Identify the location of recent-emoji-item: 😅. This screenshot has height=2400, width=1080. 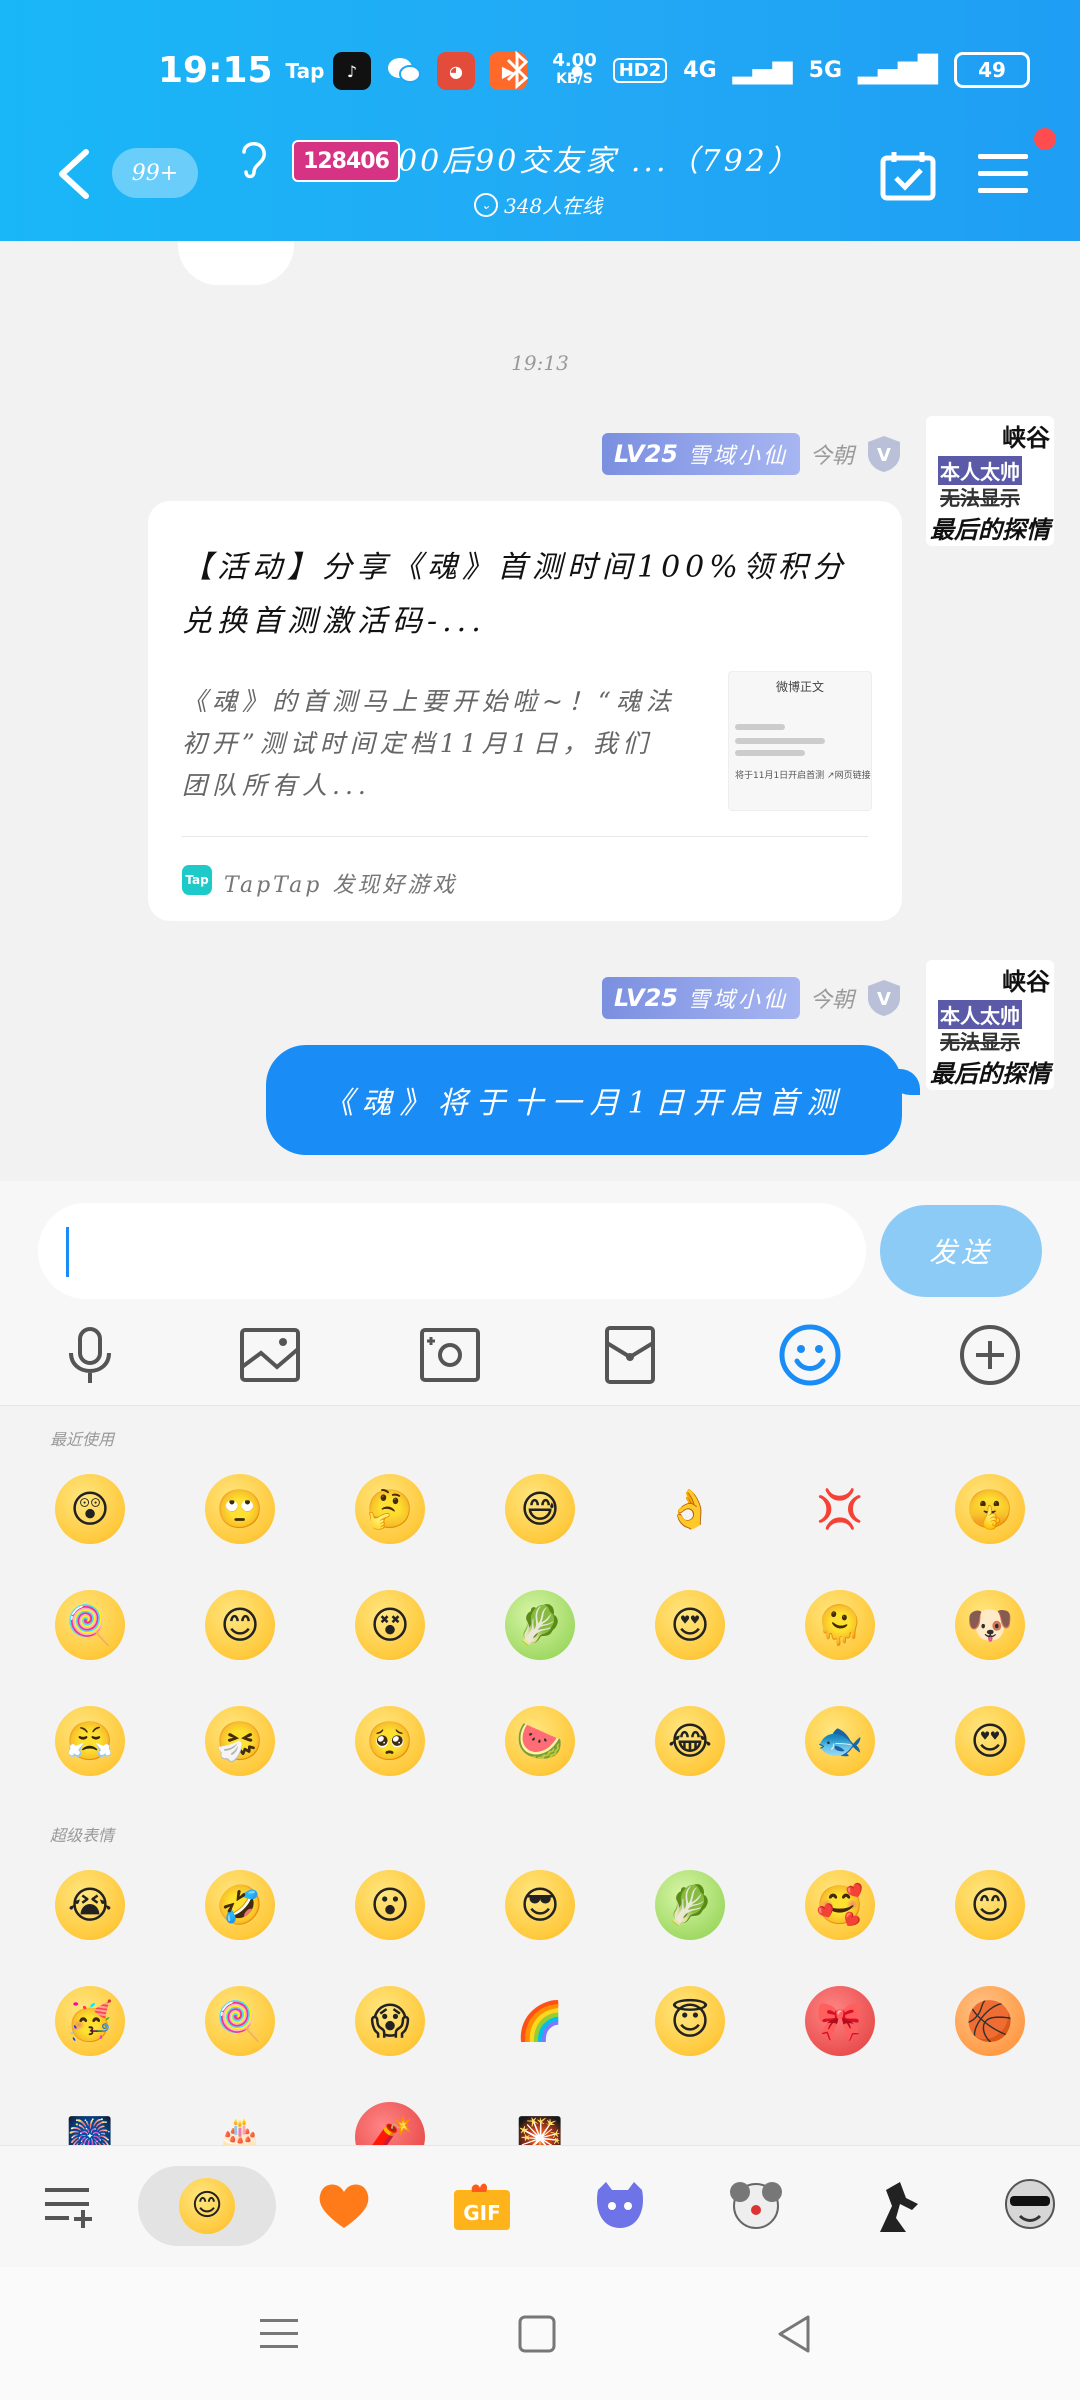
(540, 1509).